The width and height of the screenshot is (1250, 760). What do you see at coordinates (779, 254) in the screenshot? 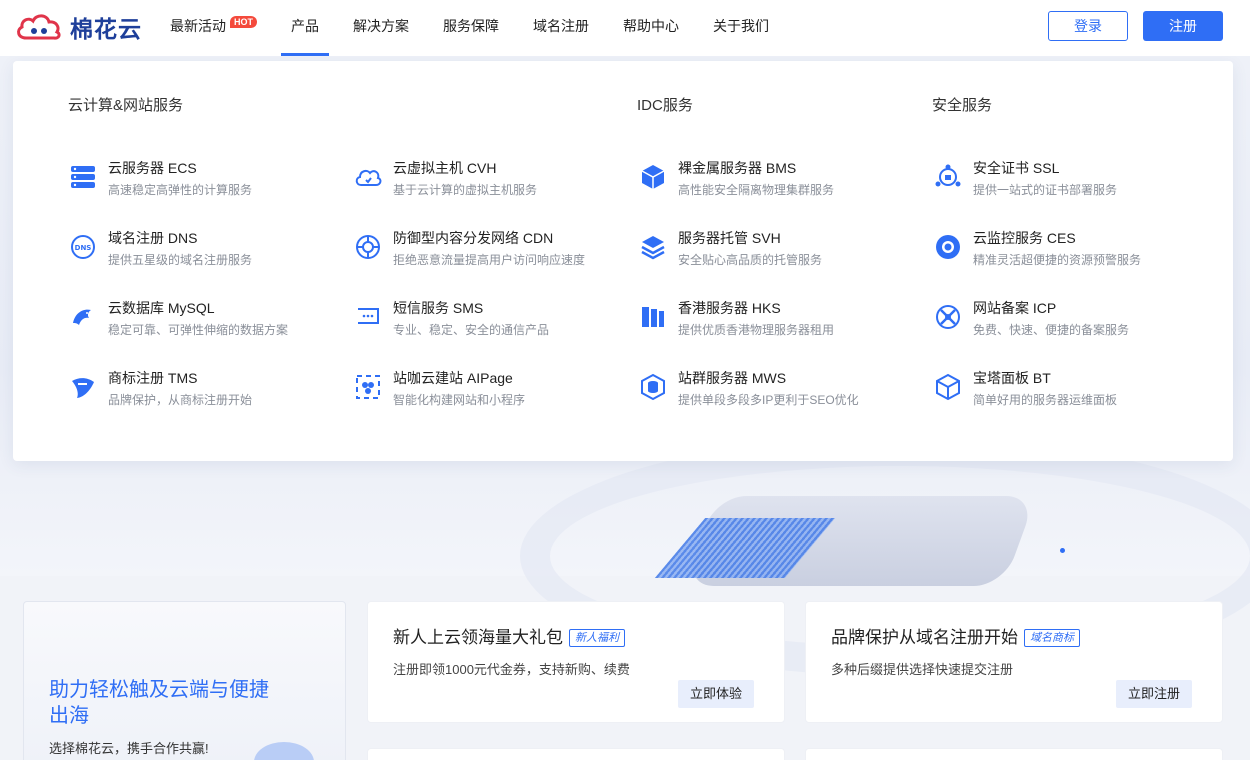
I see `product-item-svh: 服务器托管 SVH 安全贴心高品质的托管服务` at bounding box center [779, 254].